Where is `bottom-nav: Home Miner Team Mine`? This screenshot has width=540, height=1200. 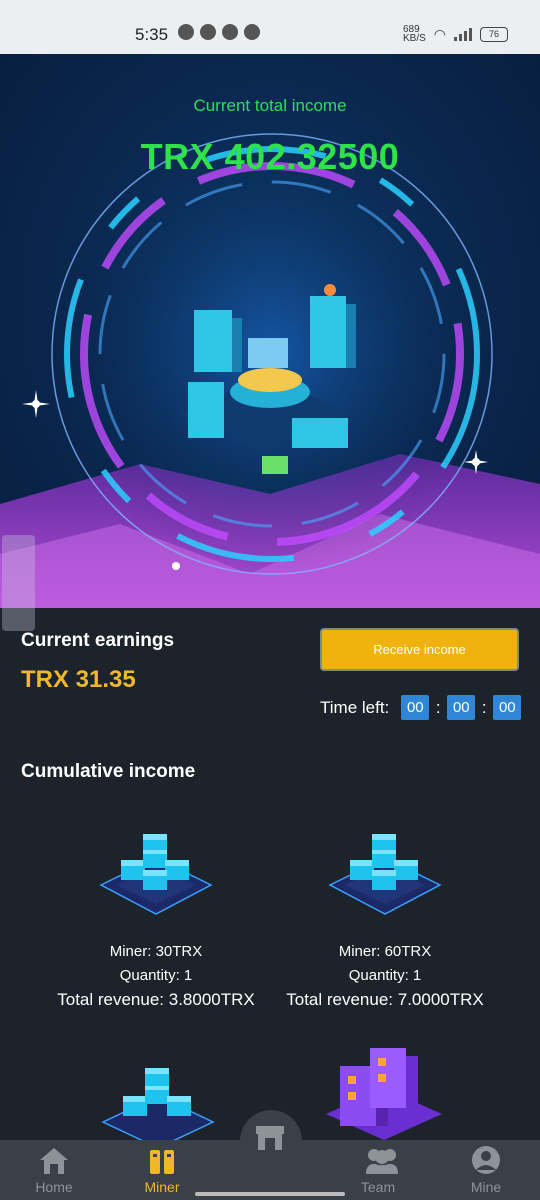 bottom-nav: Home Miner Team Mine is located at coordinates (270, 1163).